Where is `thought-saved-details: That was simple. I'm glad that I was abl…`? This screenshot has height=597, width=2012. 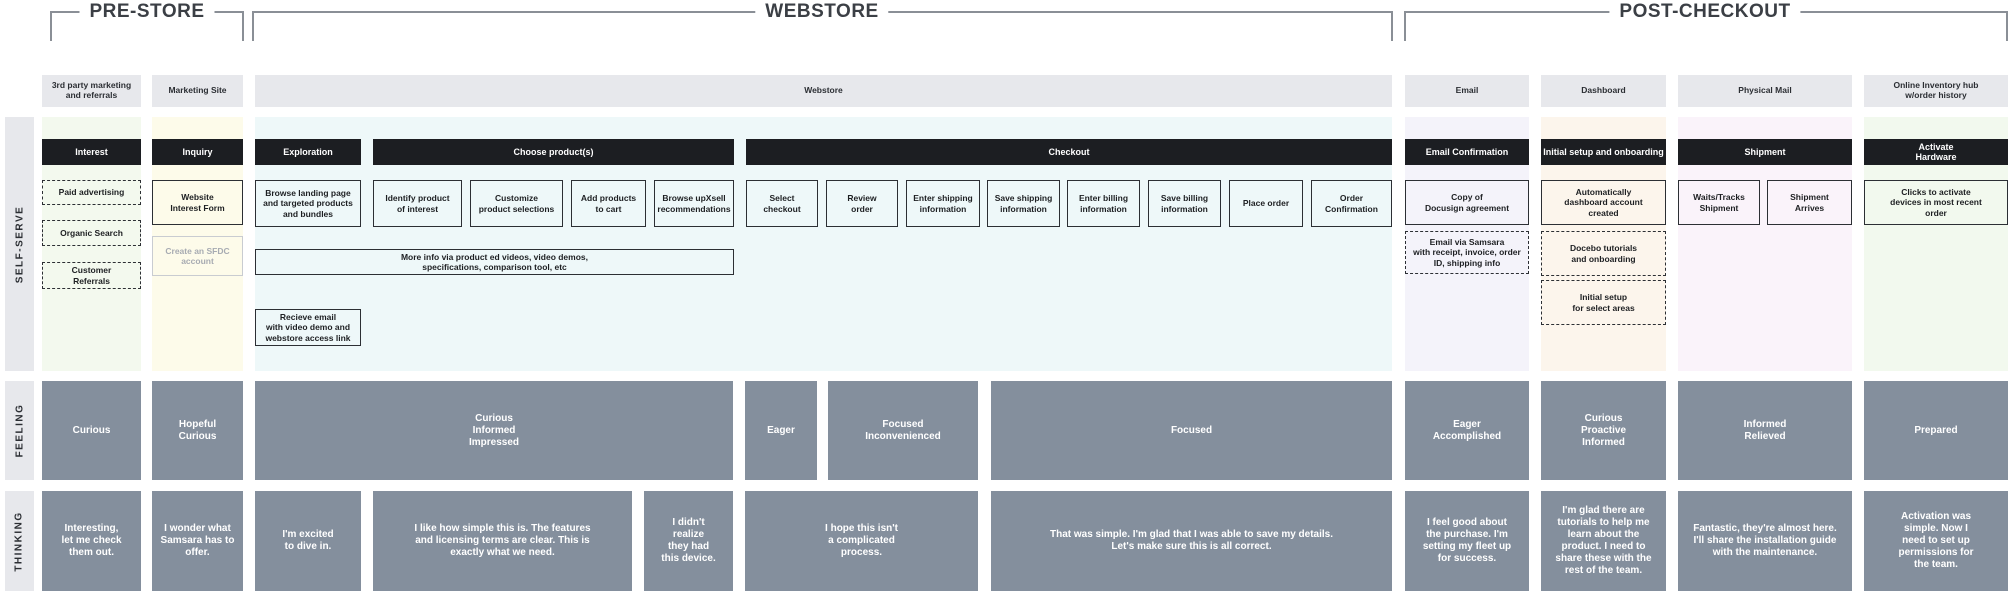 thought-saved-details: That was simple. I'm glad that I was abl… is located at coordinates (1191, 541).